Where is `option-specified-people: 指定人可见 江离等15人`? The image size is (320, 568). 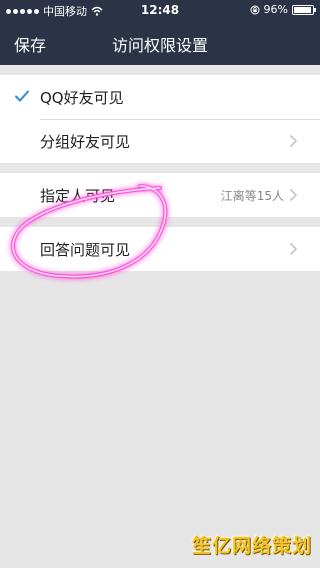
option-specified-people: 指定人可见 江离等15人 is located at coordinates (160, 195).